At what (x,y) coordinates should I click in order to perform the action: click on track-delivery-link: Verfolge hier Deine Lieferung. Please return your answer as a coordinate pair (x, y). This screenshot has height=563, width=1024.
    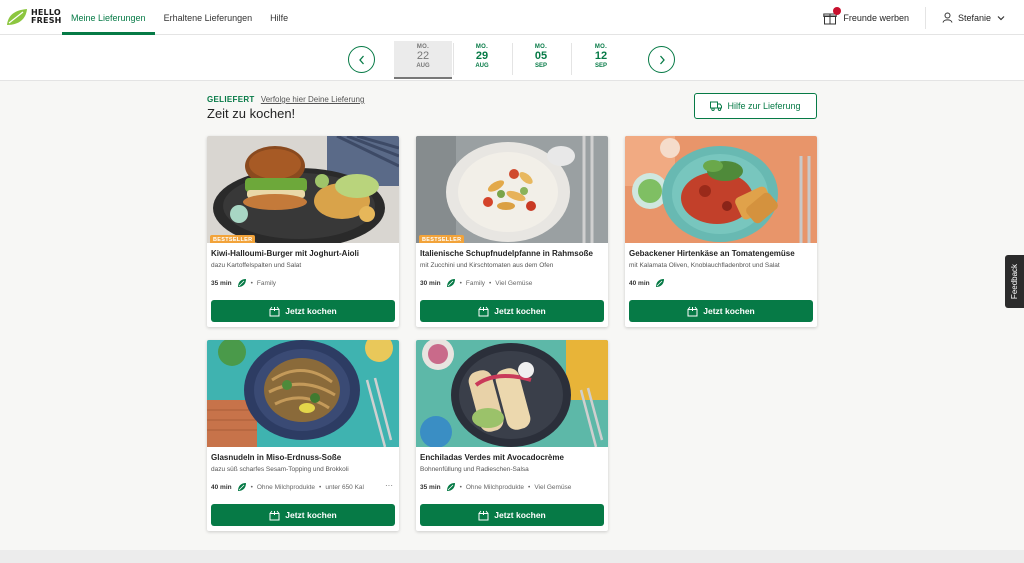
    Looking at the image, I should click on (313, 99).